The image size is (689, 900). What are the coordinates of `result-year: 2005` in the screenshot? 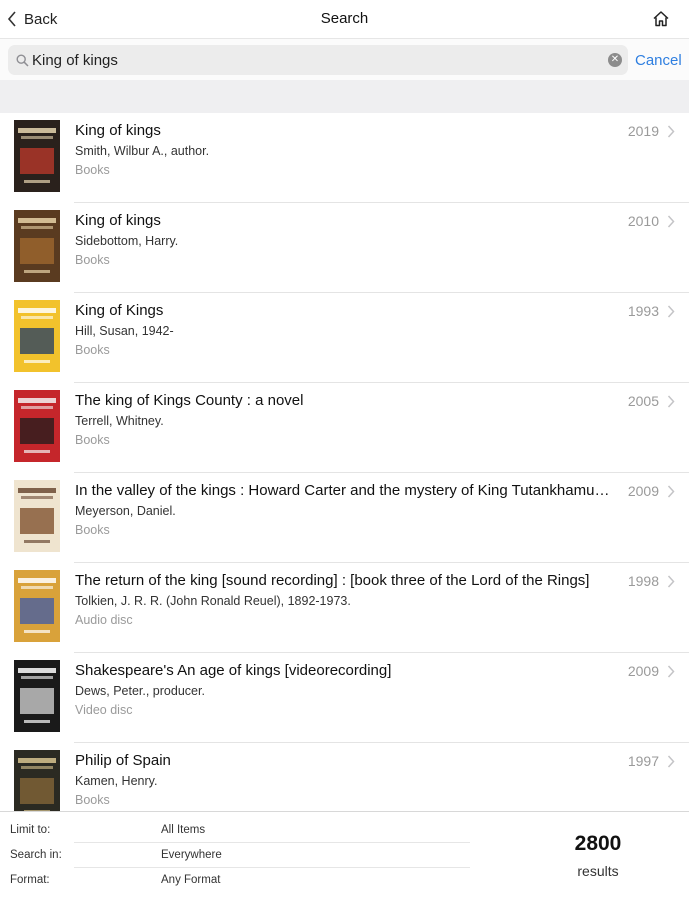 It's located at (643, 401).